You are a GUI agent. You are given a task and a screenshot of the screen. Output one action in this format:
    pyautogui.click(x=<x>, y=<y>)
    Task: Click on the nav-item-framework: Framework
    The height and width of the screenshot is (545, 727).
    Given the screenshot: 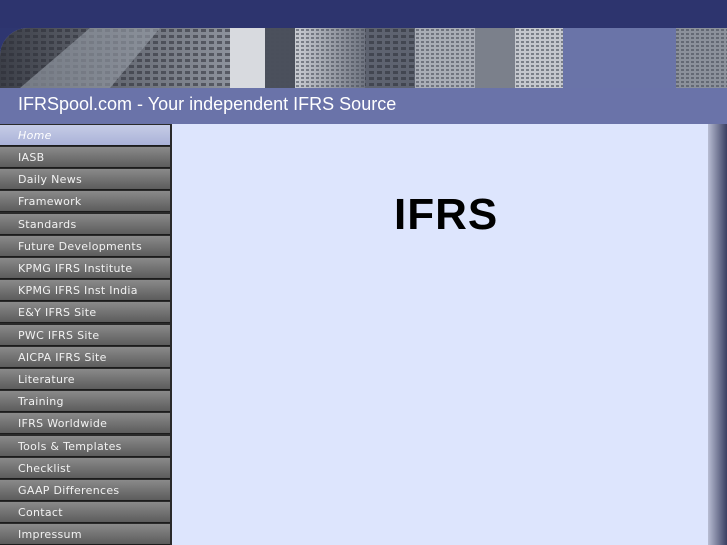 What is the action you would take?
    pyautogui.click(x=85, y=201)
    